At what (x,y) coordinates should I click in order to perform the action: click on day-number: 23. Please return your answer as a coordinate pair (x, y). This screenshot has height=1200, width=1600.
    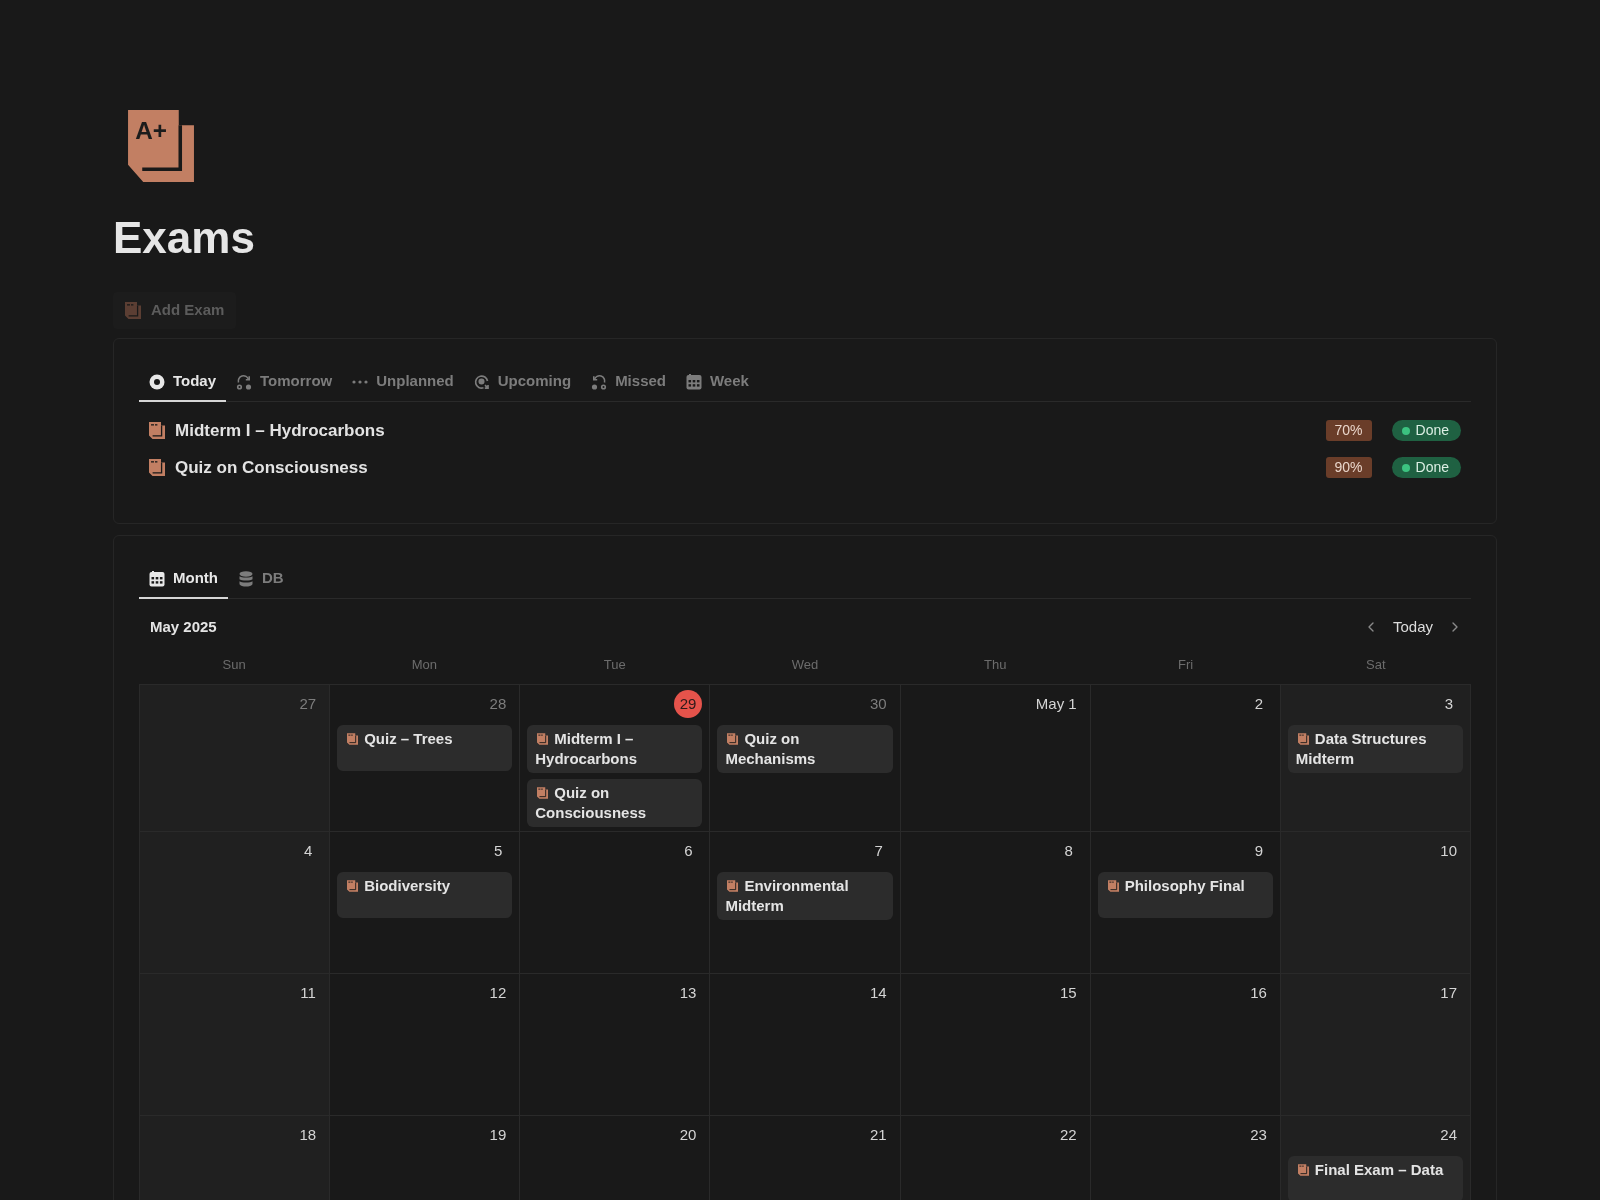
    Looking at the image, I should click on (1258, 1134).